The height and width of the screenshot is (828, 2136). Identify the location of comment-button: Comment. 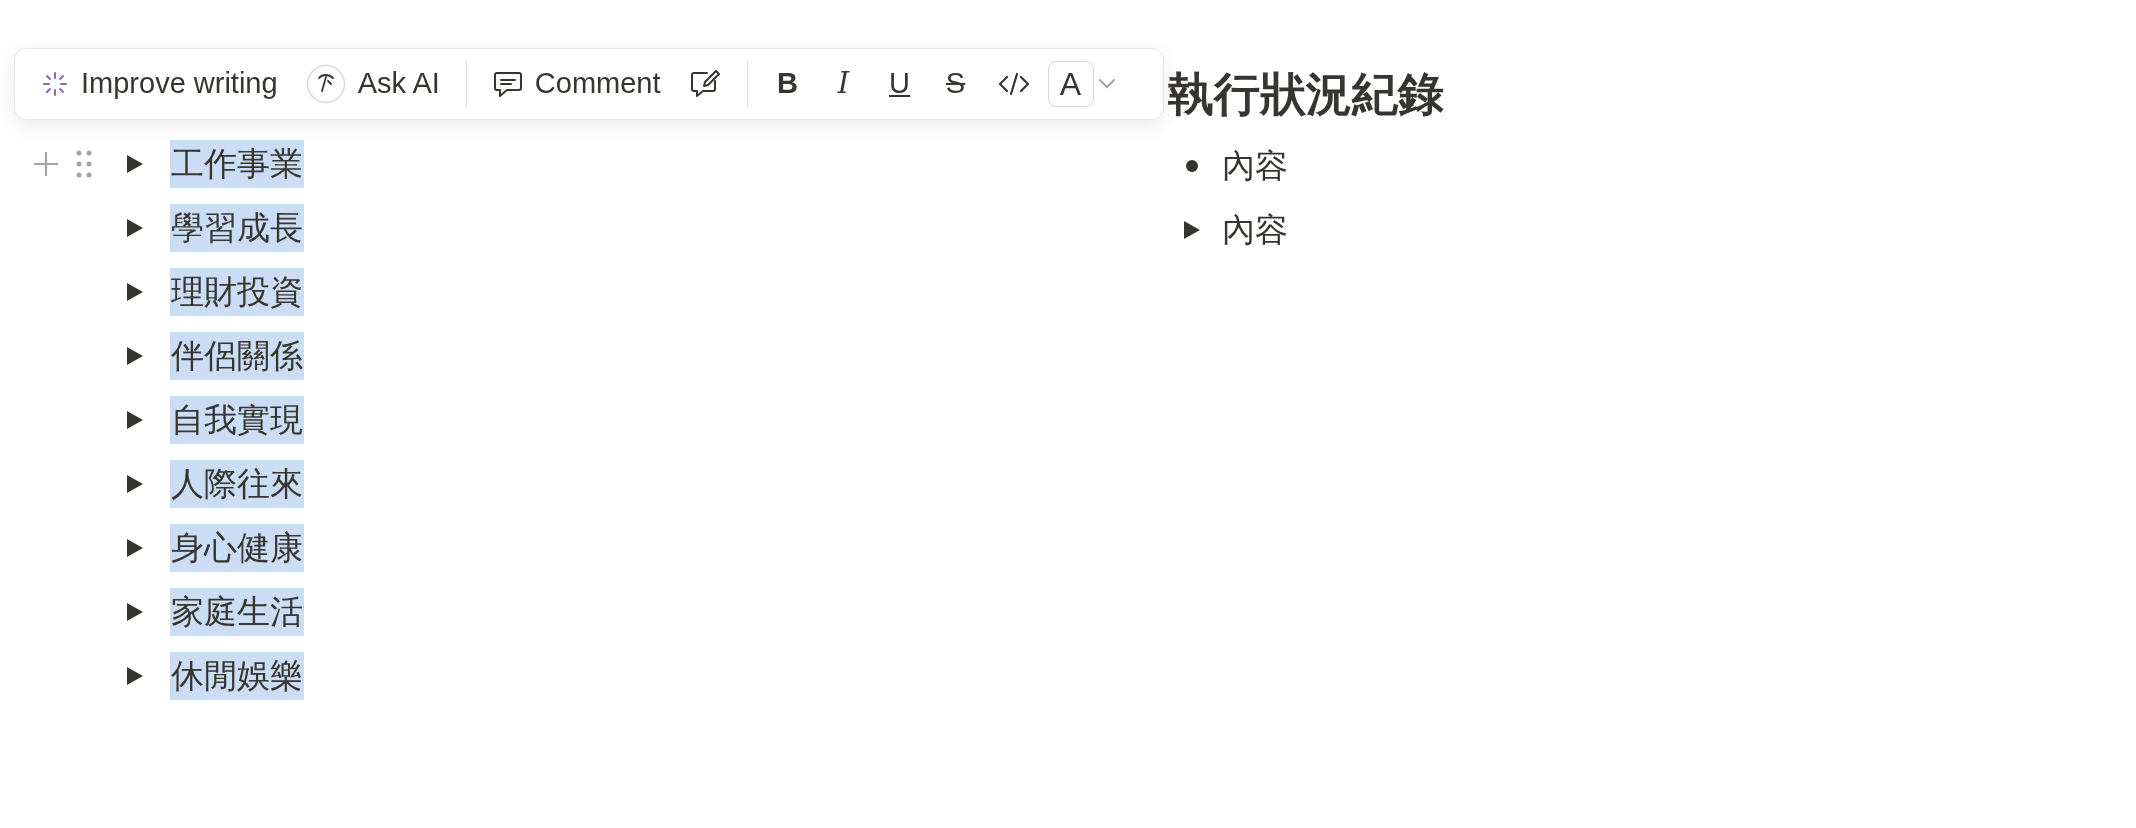
(576, 84).